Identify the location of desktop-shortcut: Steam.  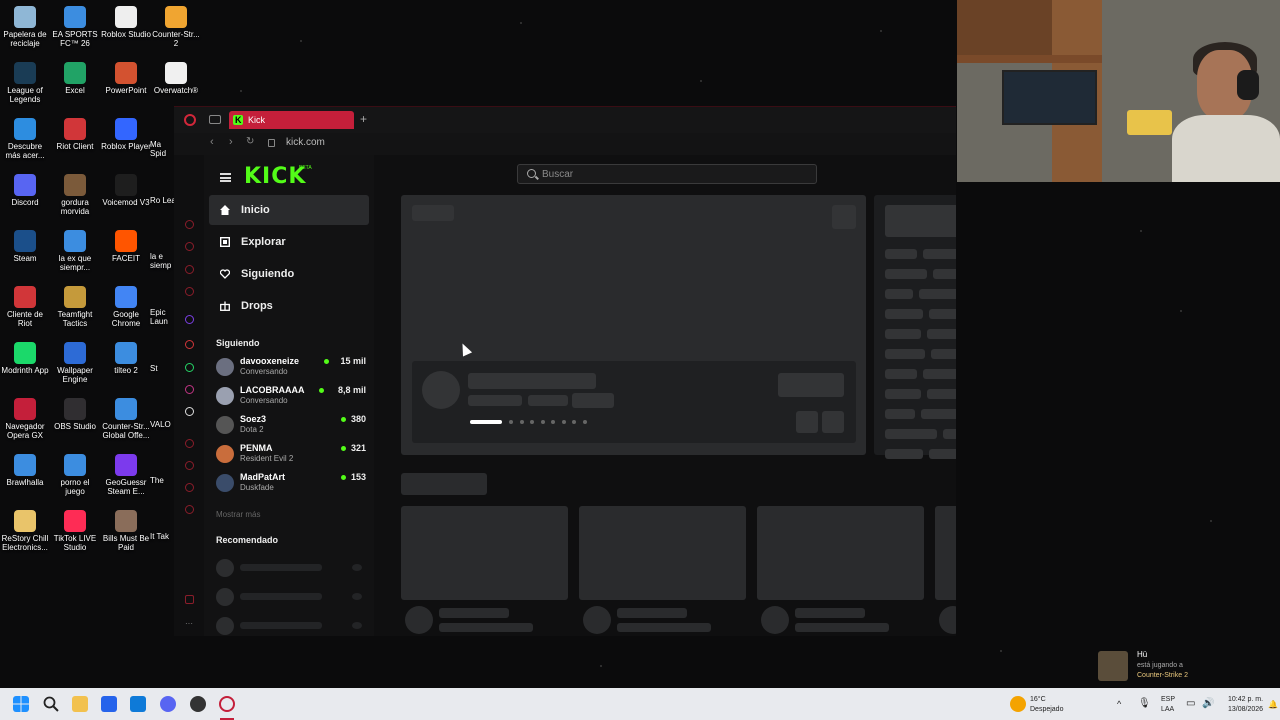
(25, 246).